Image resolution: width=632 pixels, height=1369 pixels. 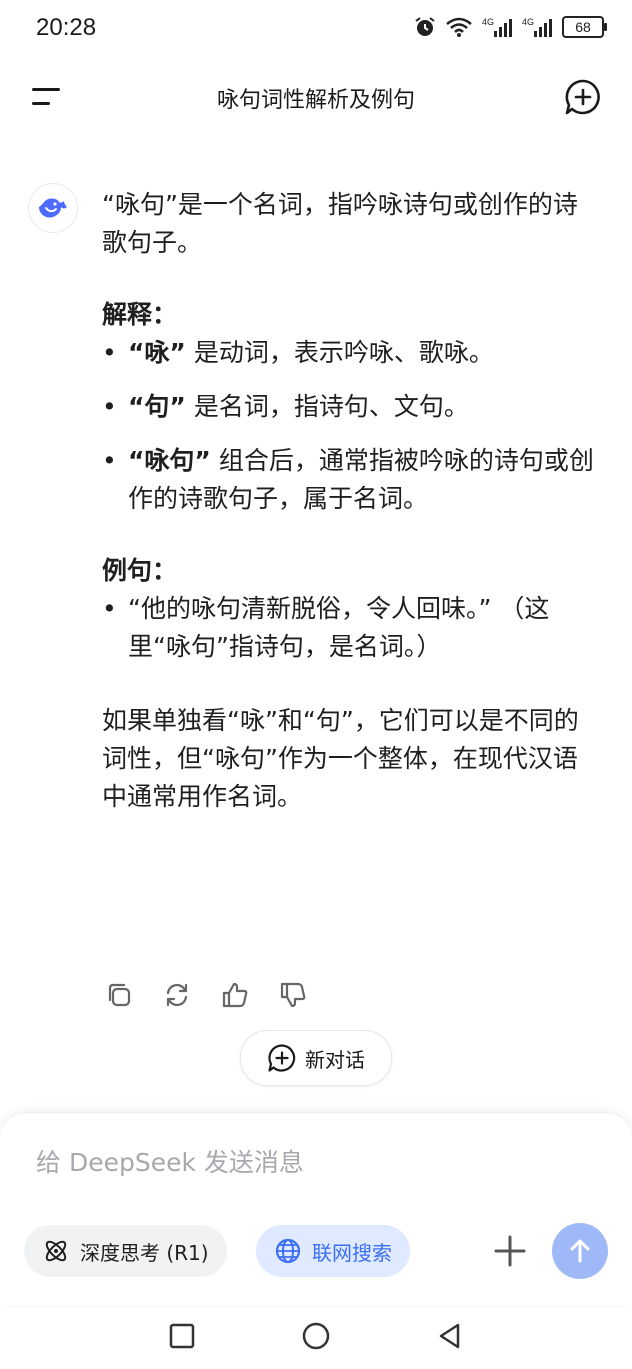 I want to click on signal-icon-2: 4G, so click(x=537, y=27).